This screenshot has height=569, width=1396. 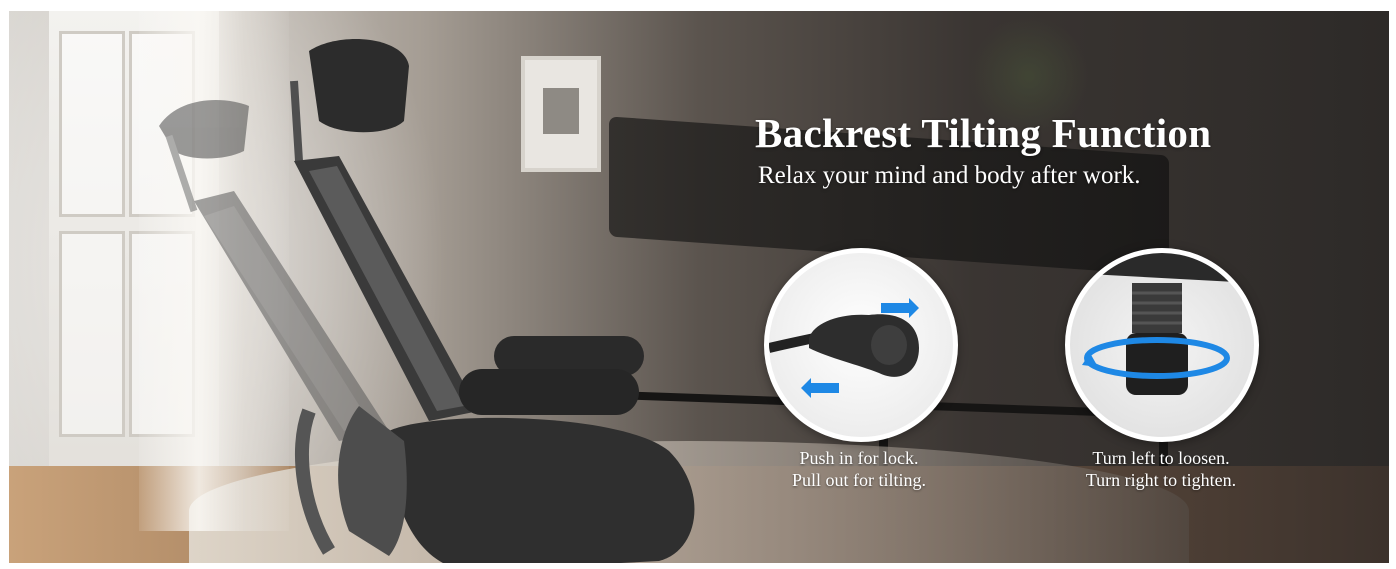 I want to click on lever-caption: Push in for lock. Pull out for tilting., so click(x=859, y=469).